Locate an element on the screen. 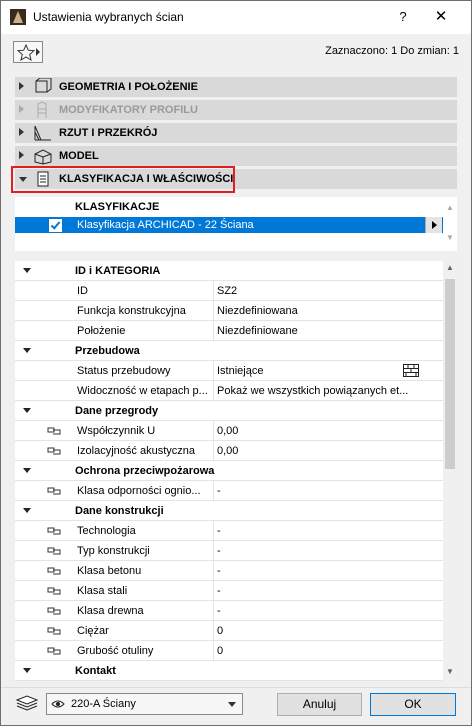  floor-plan-section-icon is located at coordinates (42, 133).